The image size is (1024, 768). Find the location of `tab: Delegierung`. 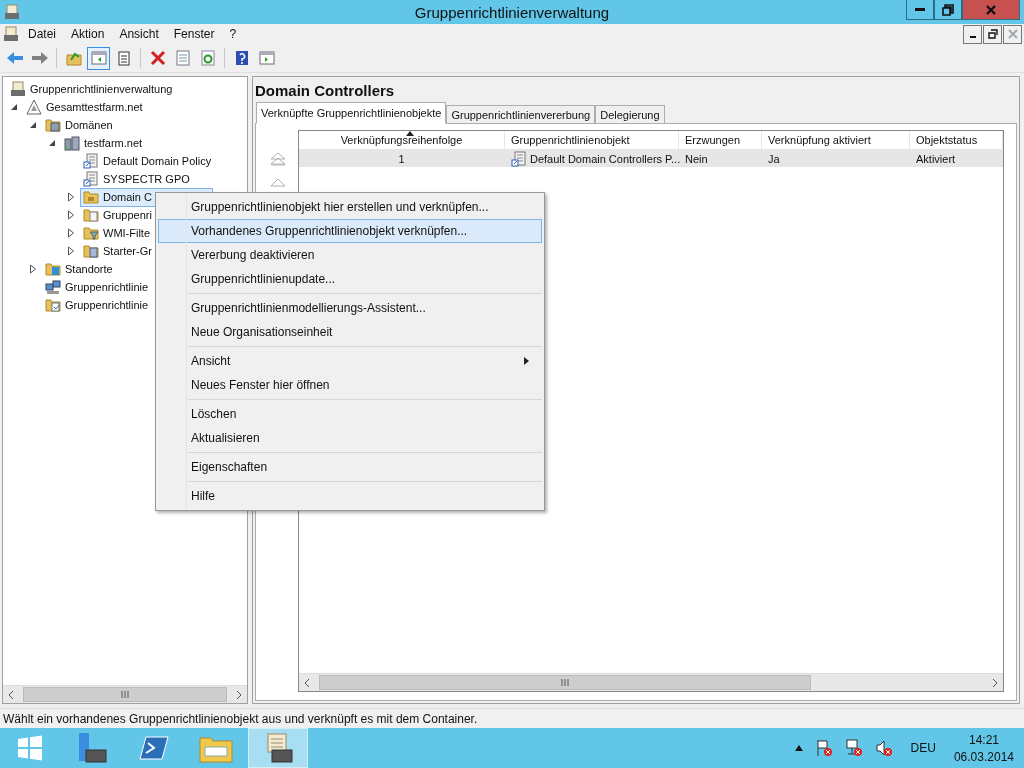

tab: Delegierung is located at coordinates (630, 114).